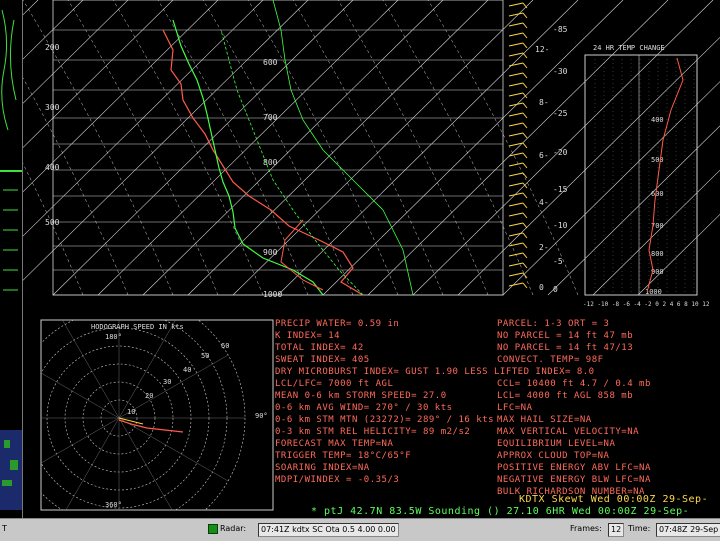 The height and width of the screenshot is (541, 720). I want to click on pressure-label: 800, so click(270, 162).